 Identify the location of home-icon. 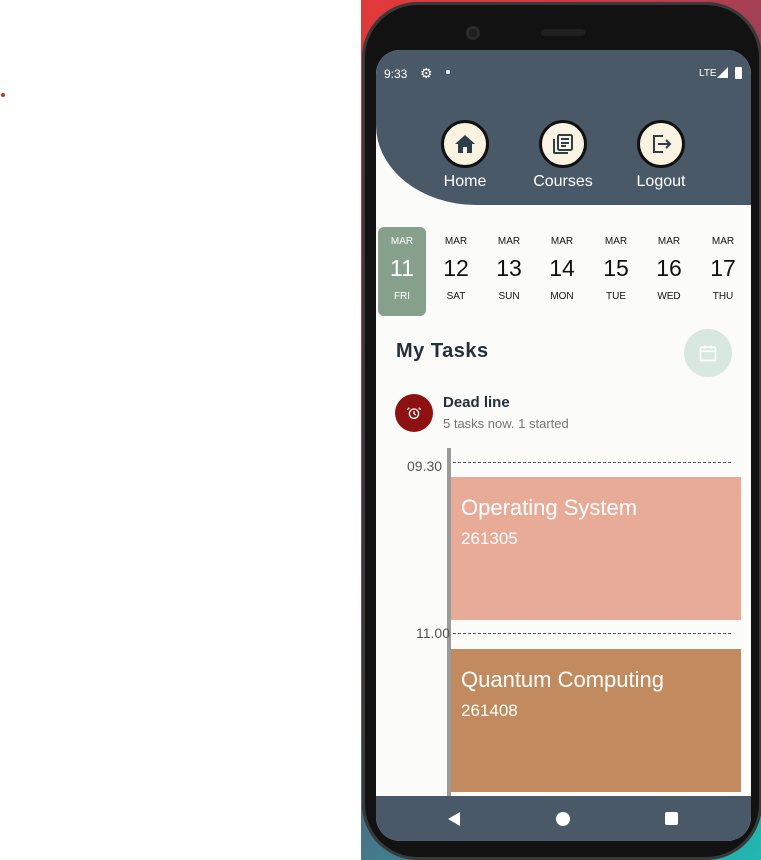
(465, 144).